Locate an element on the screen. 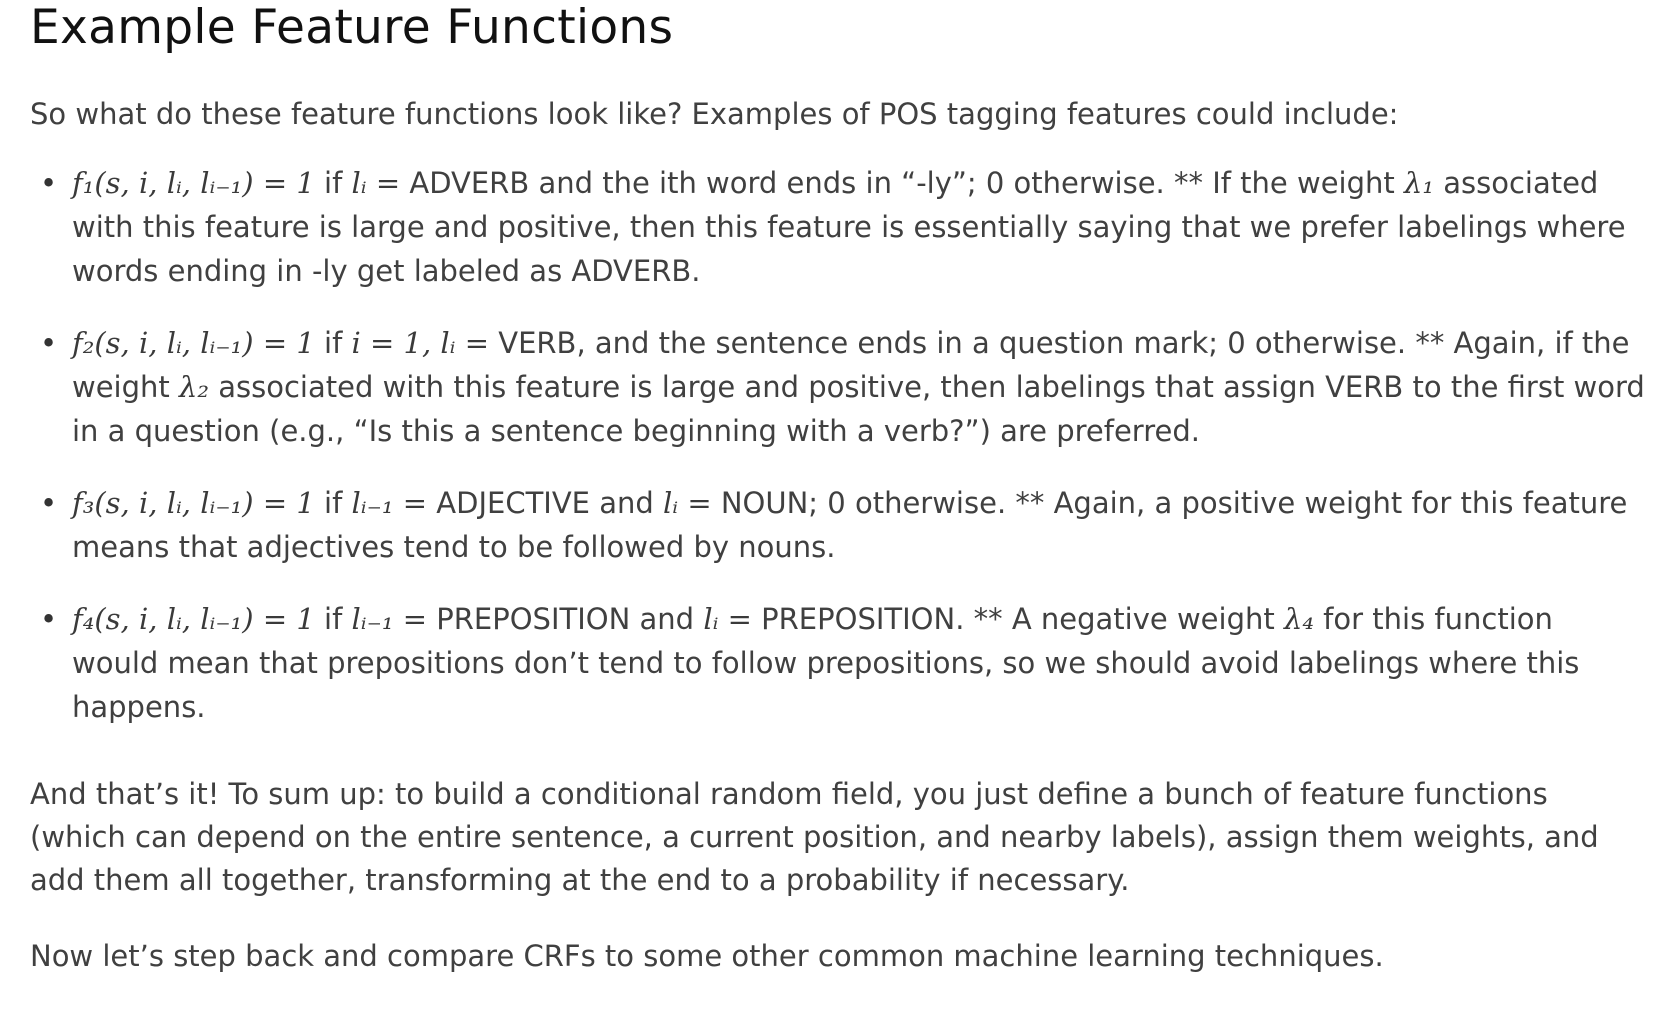  feature-function-formula: f₃(s, i, lᵢ, lᵢ₋₁) = 1 is located at coordinates (193, 503).